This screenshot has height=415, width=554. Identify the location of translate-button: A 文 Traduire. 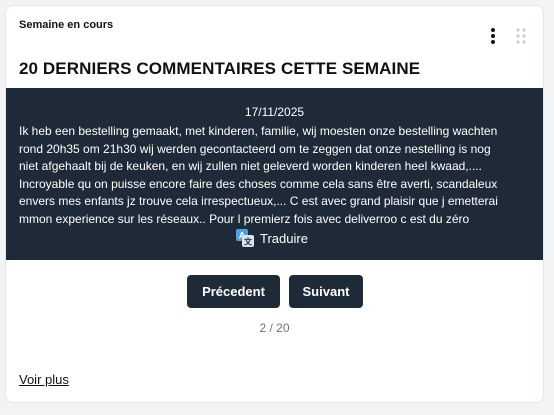
(272, 238).